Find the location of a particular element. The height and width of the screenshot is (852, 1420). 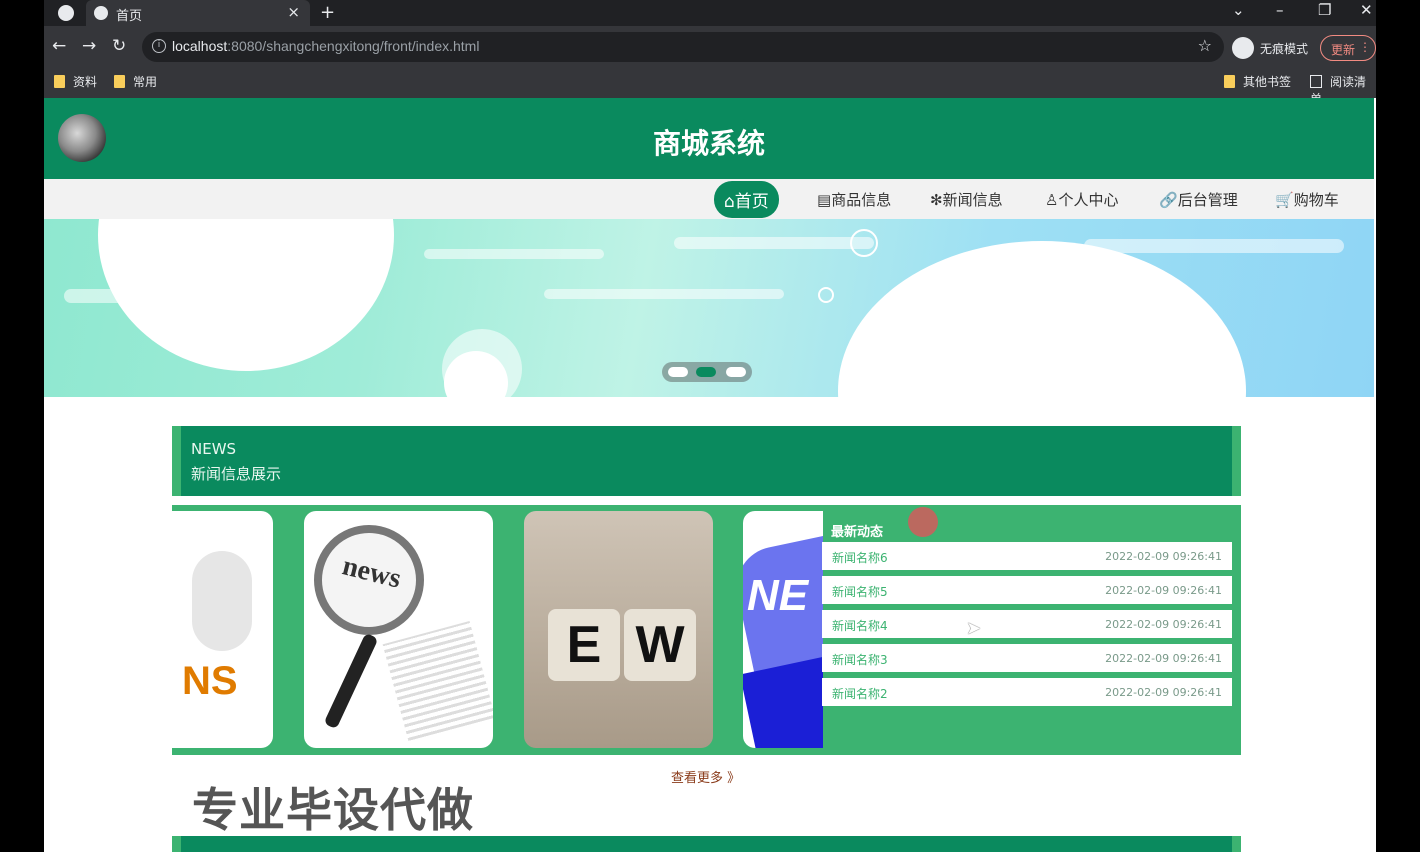

update-button: 更新 ⋮ is located at coordinates (1348, 48).